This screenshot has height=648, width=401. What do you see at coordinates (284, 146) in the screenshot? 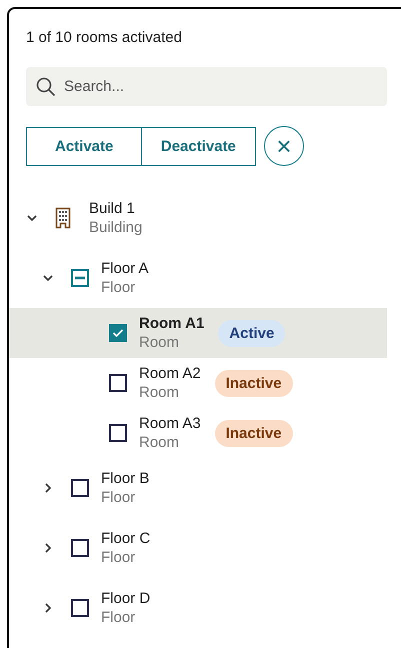
I see `clear-button: ×` at bounding box center [284, 146].